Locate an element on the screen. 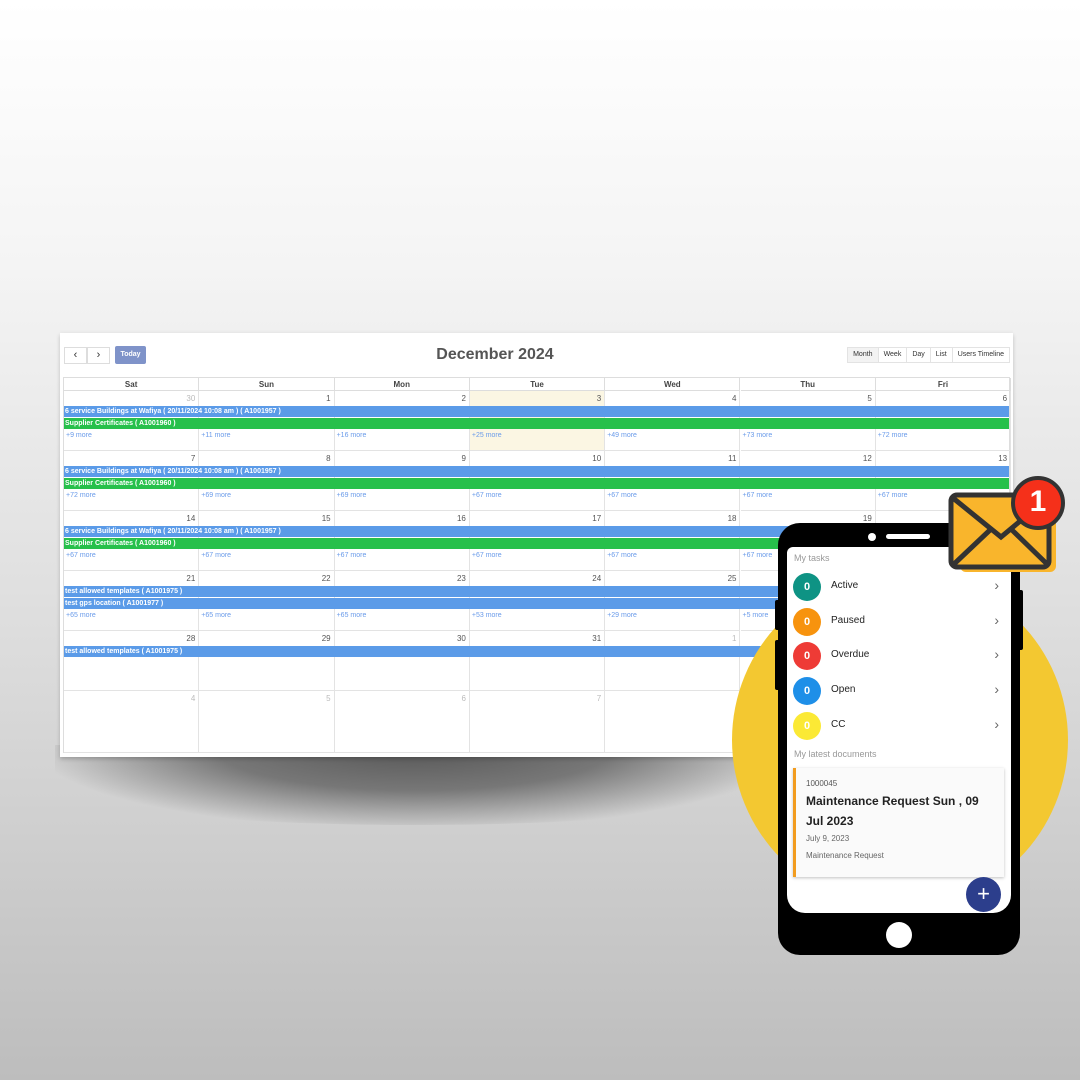 This screenshot has width=1080, height=1080. day-number: 7 is located at coordinates (193, 458).